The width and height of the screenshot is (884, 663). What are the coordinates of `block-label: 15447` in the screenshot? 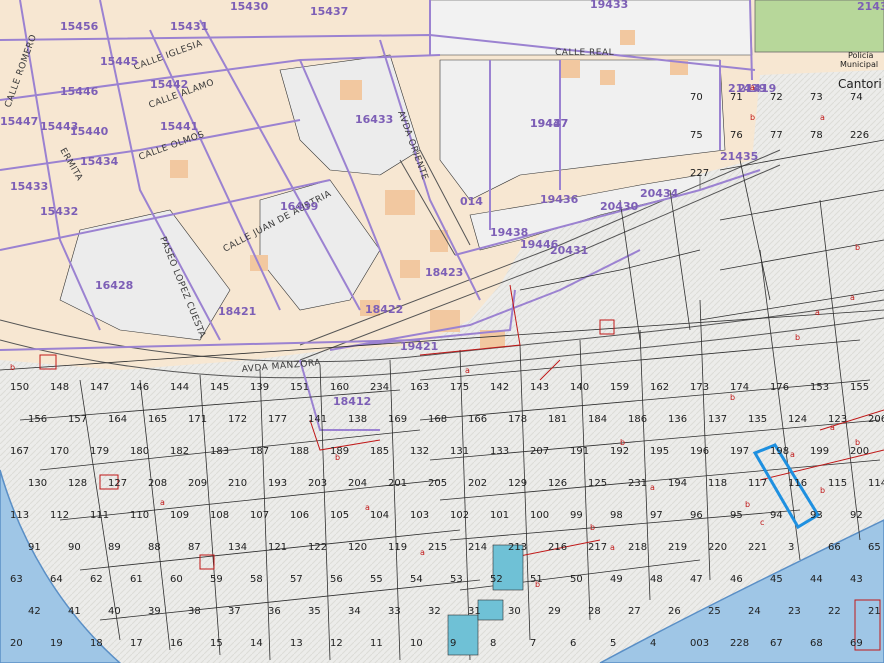 It's located at (19, 121).